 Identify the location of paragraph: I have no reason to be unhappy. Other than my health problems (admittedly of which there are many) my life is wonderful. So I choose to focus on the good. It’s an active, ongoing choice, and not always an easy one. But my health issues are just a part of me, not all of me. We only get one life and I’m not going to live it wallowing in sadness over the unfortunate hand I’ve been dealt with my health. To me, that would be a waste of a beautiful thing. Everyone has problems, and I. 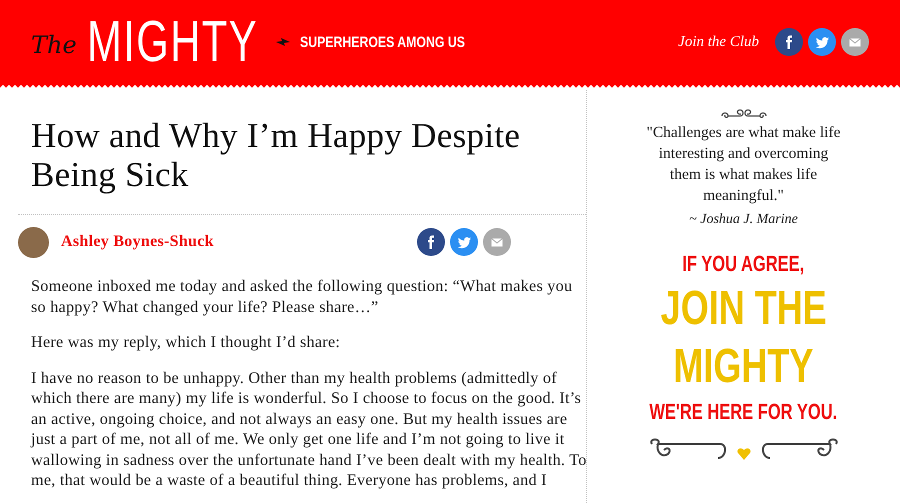
(309, 429).